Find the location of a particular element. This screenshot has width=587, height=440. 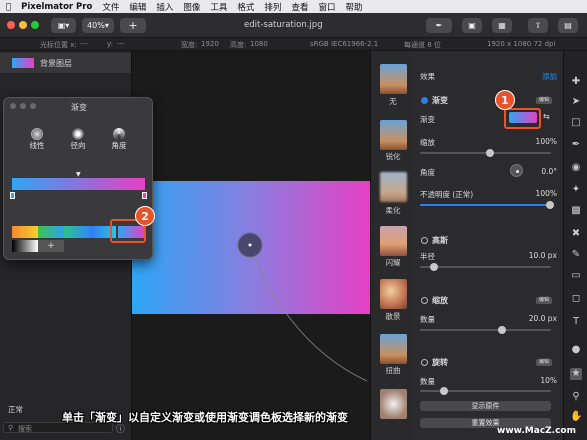

gauss-effect-title: 高斯 is located at coordinates (440, 240).